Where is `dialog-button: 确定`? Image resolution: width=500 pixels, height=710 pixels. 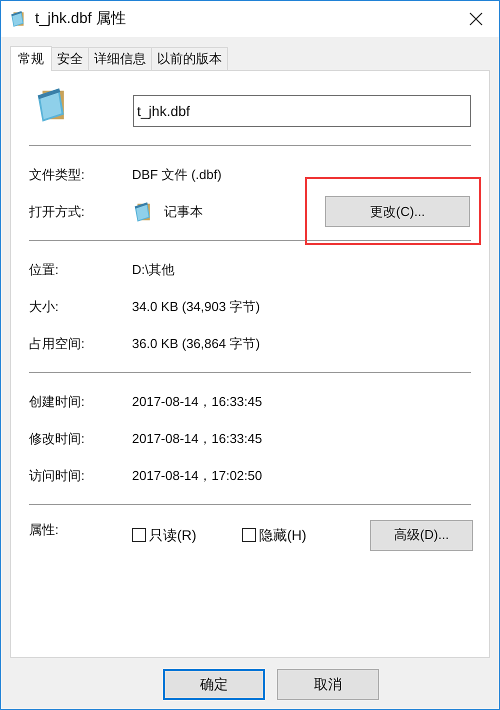 dialog-button: 确定 is located at coordinates (214, 684).